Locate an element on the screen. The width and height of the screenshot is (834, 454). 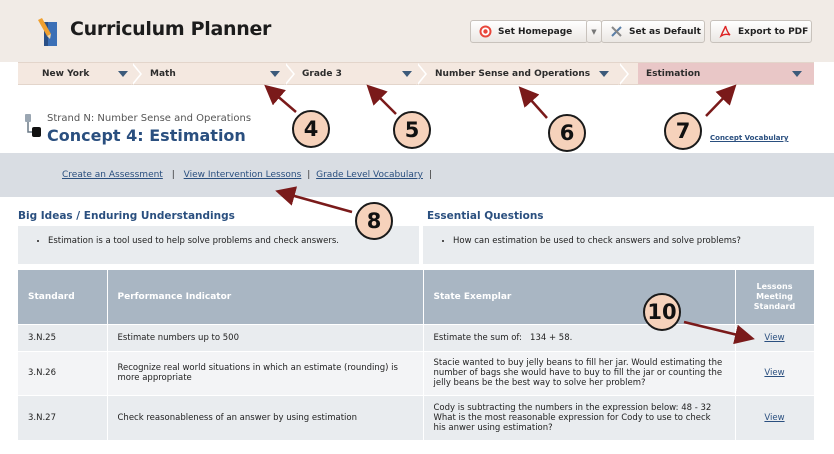
standard-cell: 3.N.25 is located at coordinates (63, 337).